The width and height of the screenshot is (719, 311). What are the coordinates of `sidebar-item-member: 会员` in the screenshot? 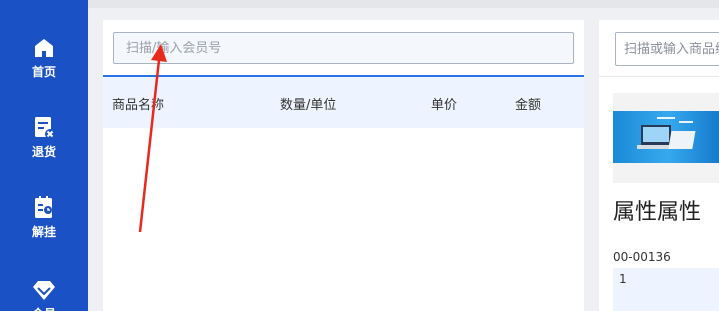 It's located at (44, 294).